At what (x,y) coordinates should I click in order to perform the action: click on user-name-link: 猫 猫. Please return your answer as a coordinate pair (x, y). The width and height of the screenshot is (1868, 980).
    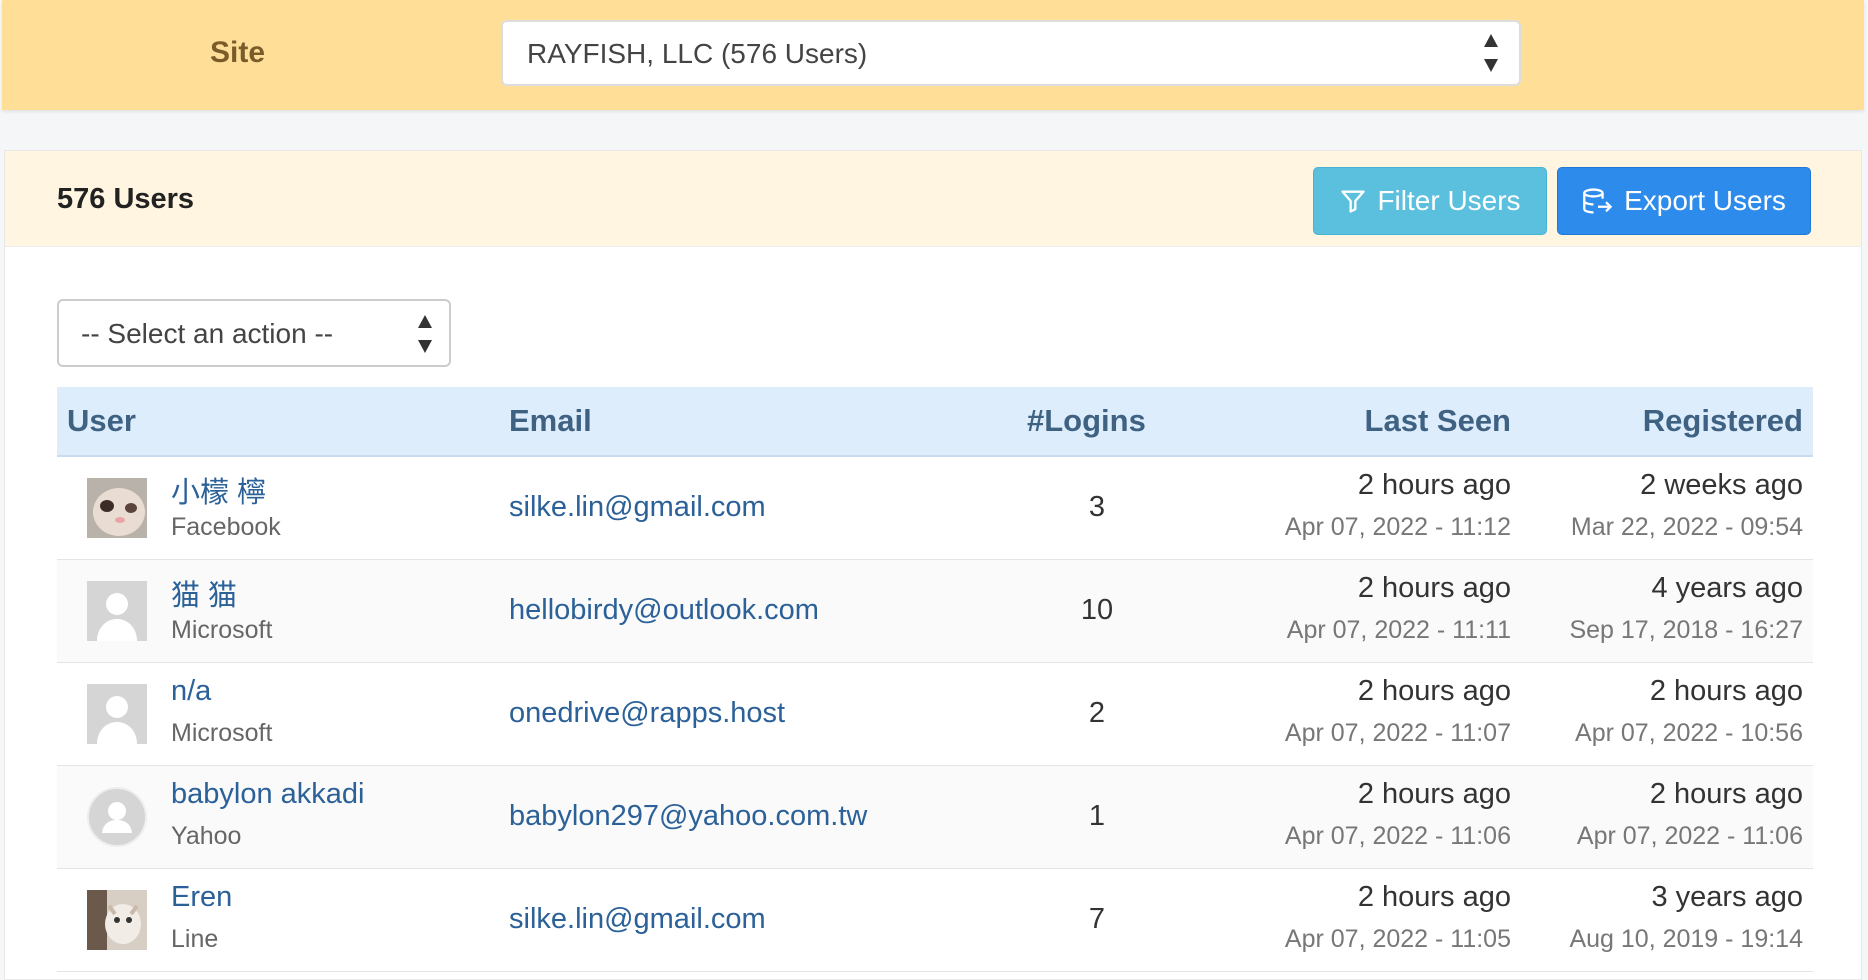
    Looking at the image, I should click on (204, 593).